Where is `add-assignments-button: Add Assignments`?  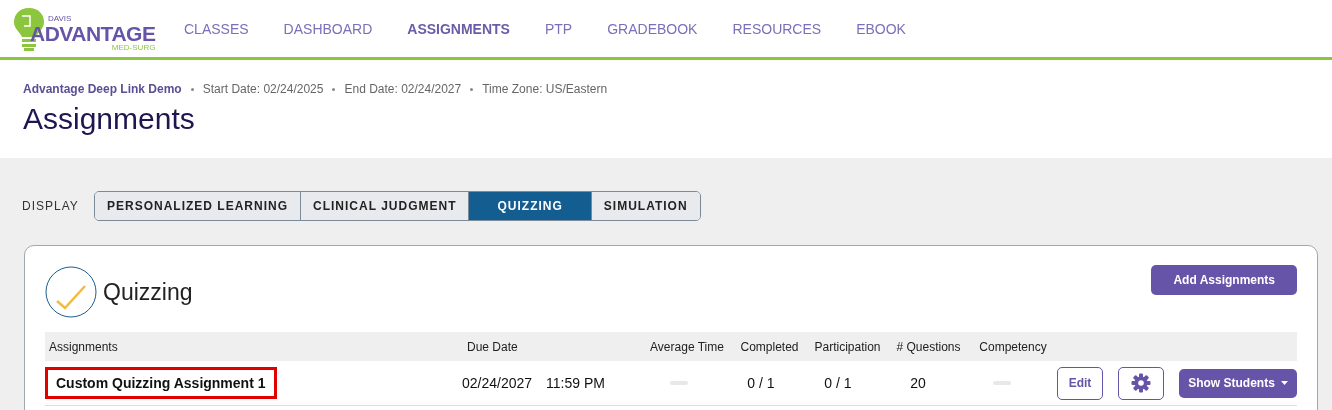 add-assignments-button: Add Assignments is located at coordinates (1224, 280).